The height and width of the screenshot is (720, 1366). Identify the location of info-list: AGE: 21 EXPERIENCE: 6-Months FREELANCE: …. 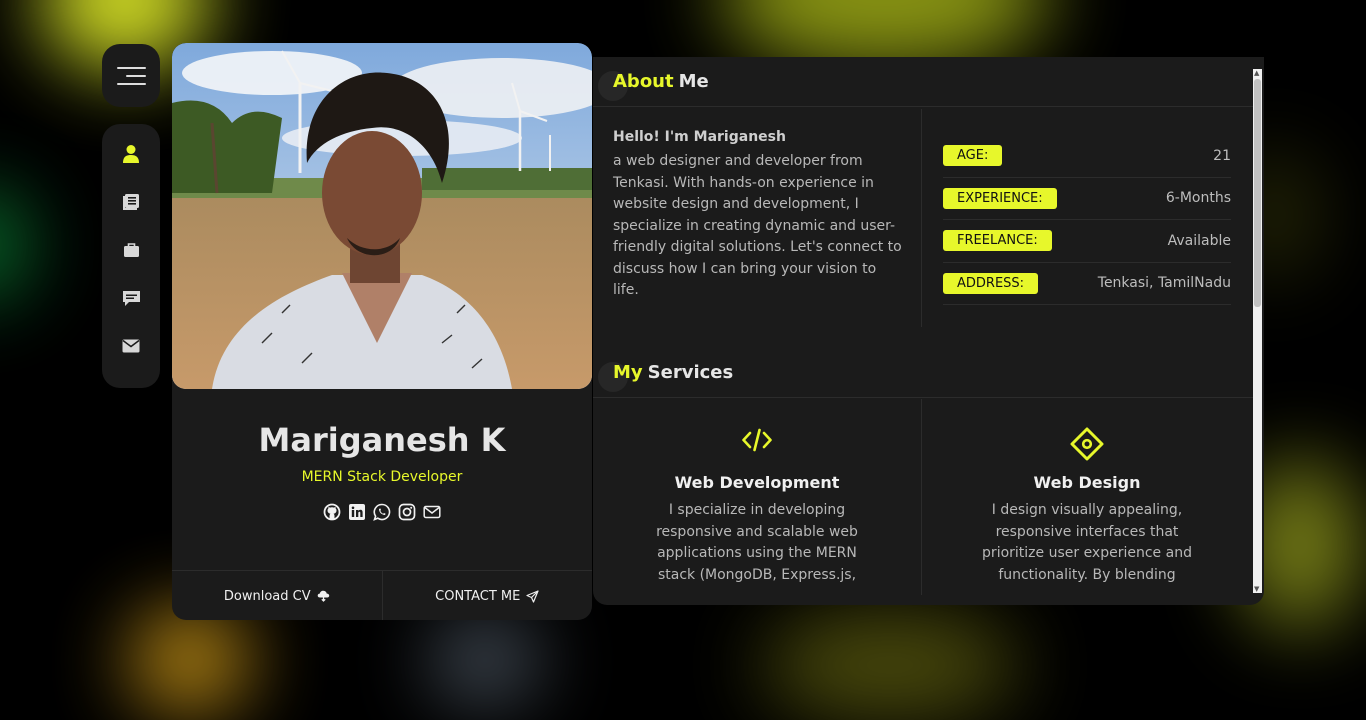
(1087, 220).